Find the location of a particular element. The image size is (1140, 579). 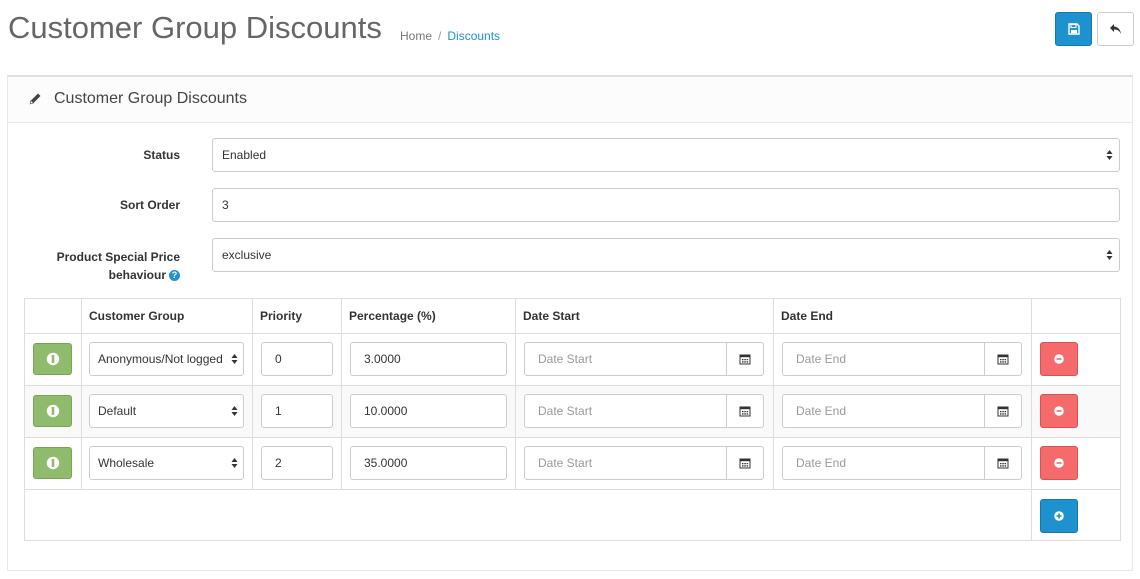

breadcrumb: Home / Discounts is located at coordinates (450, 36).